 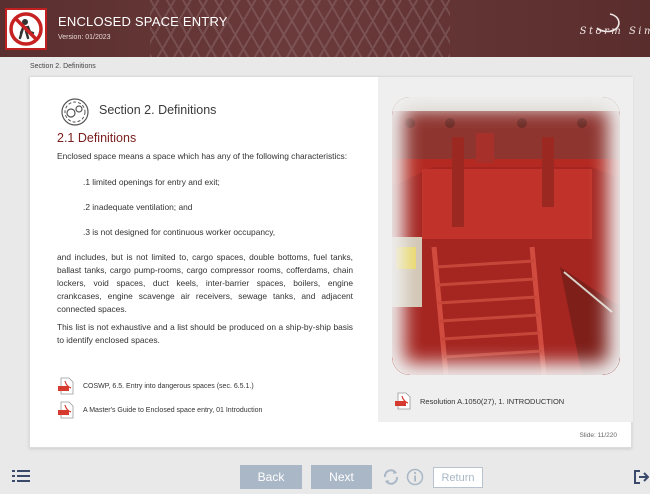 I want to click on exit-icon, so click(x=641, y=477).